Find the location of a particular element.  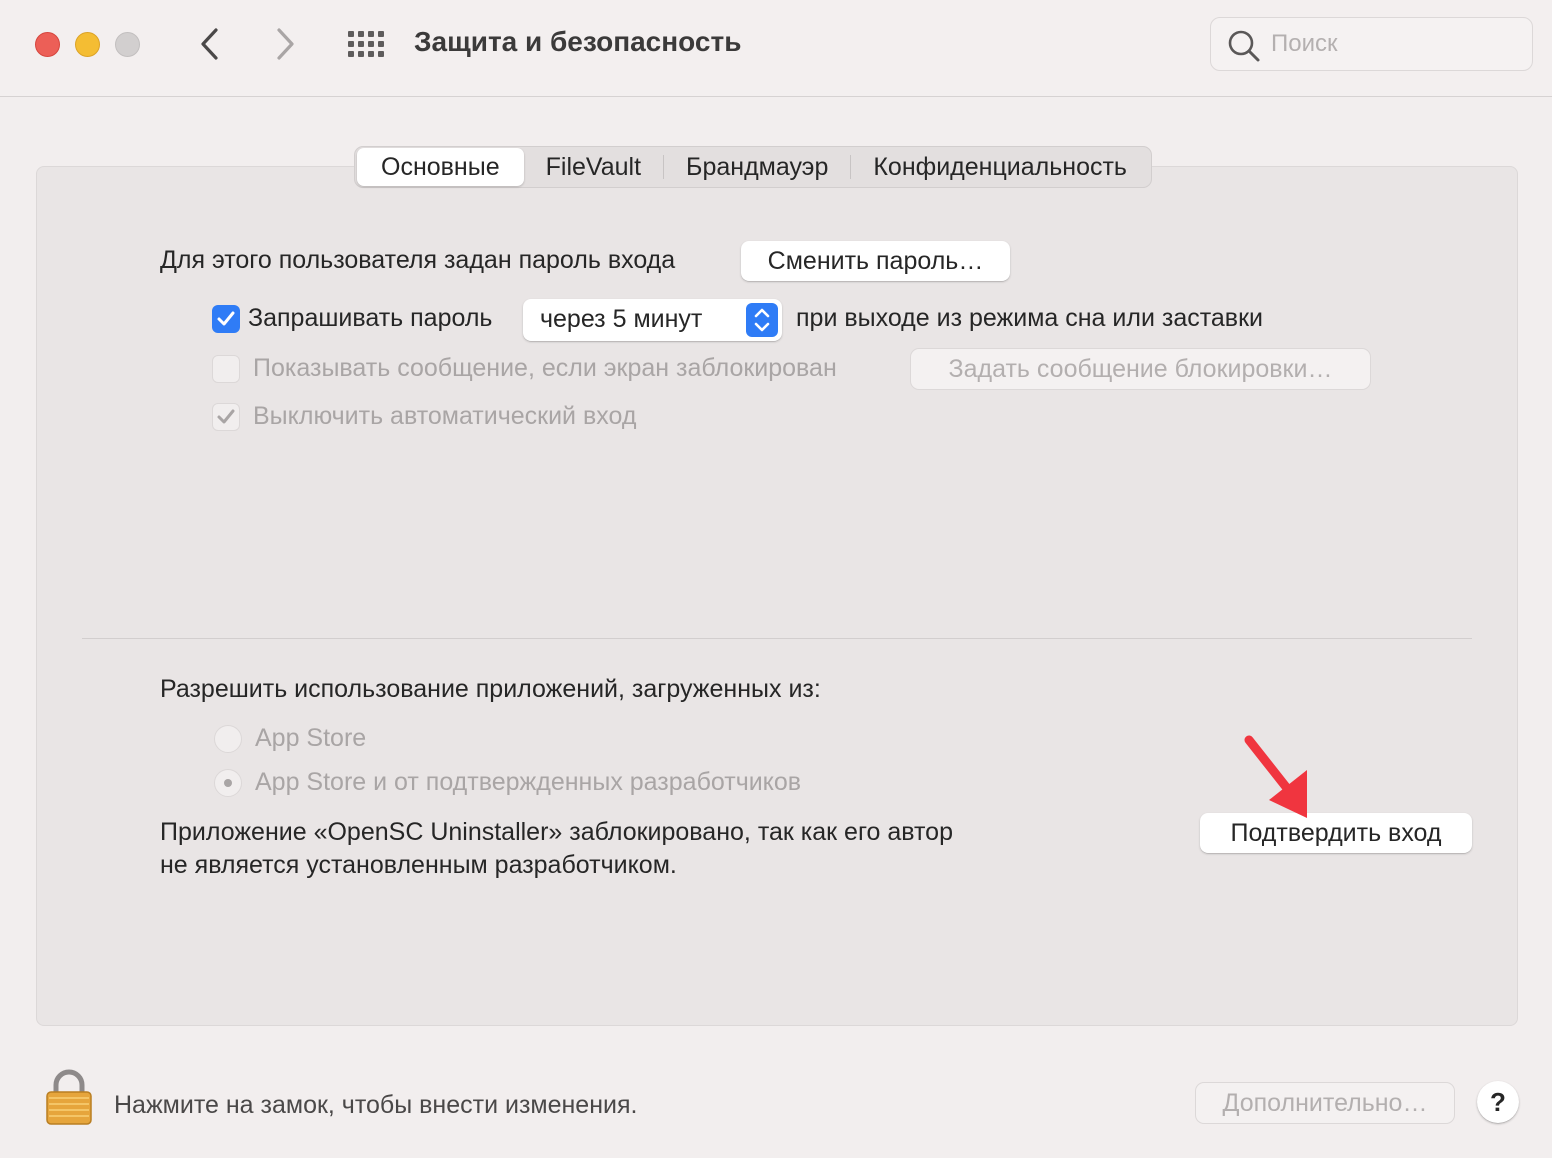

show-message-checkbox is located at coordinates (226, 369).